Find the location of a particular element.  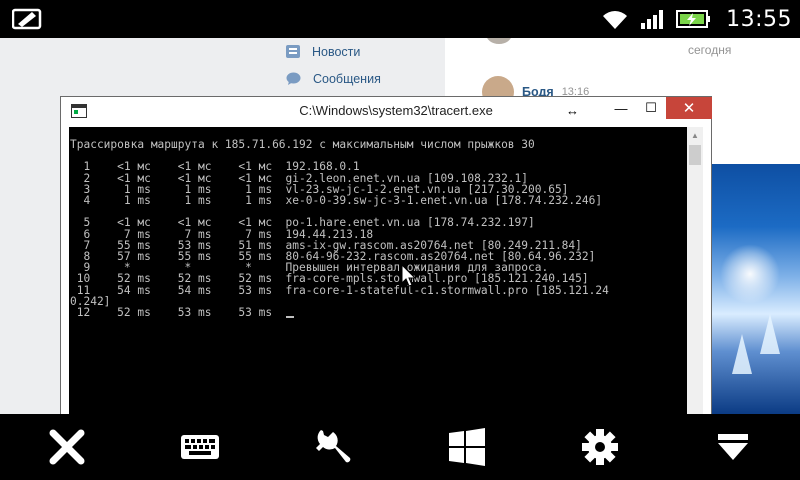

hide-toolbar-button is located at coordinates (733, 447).